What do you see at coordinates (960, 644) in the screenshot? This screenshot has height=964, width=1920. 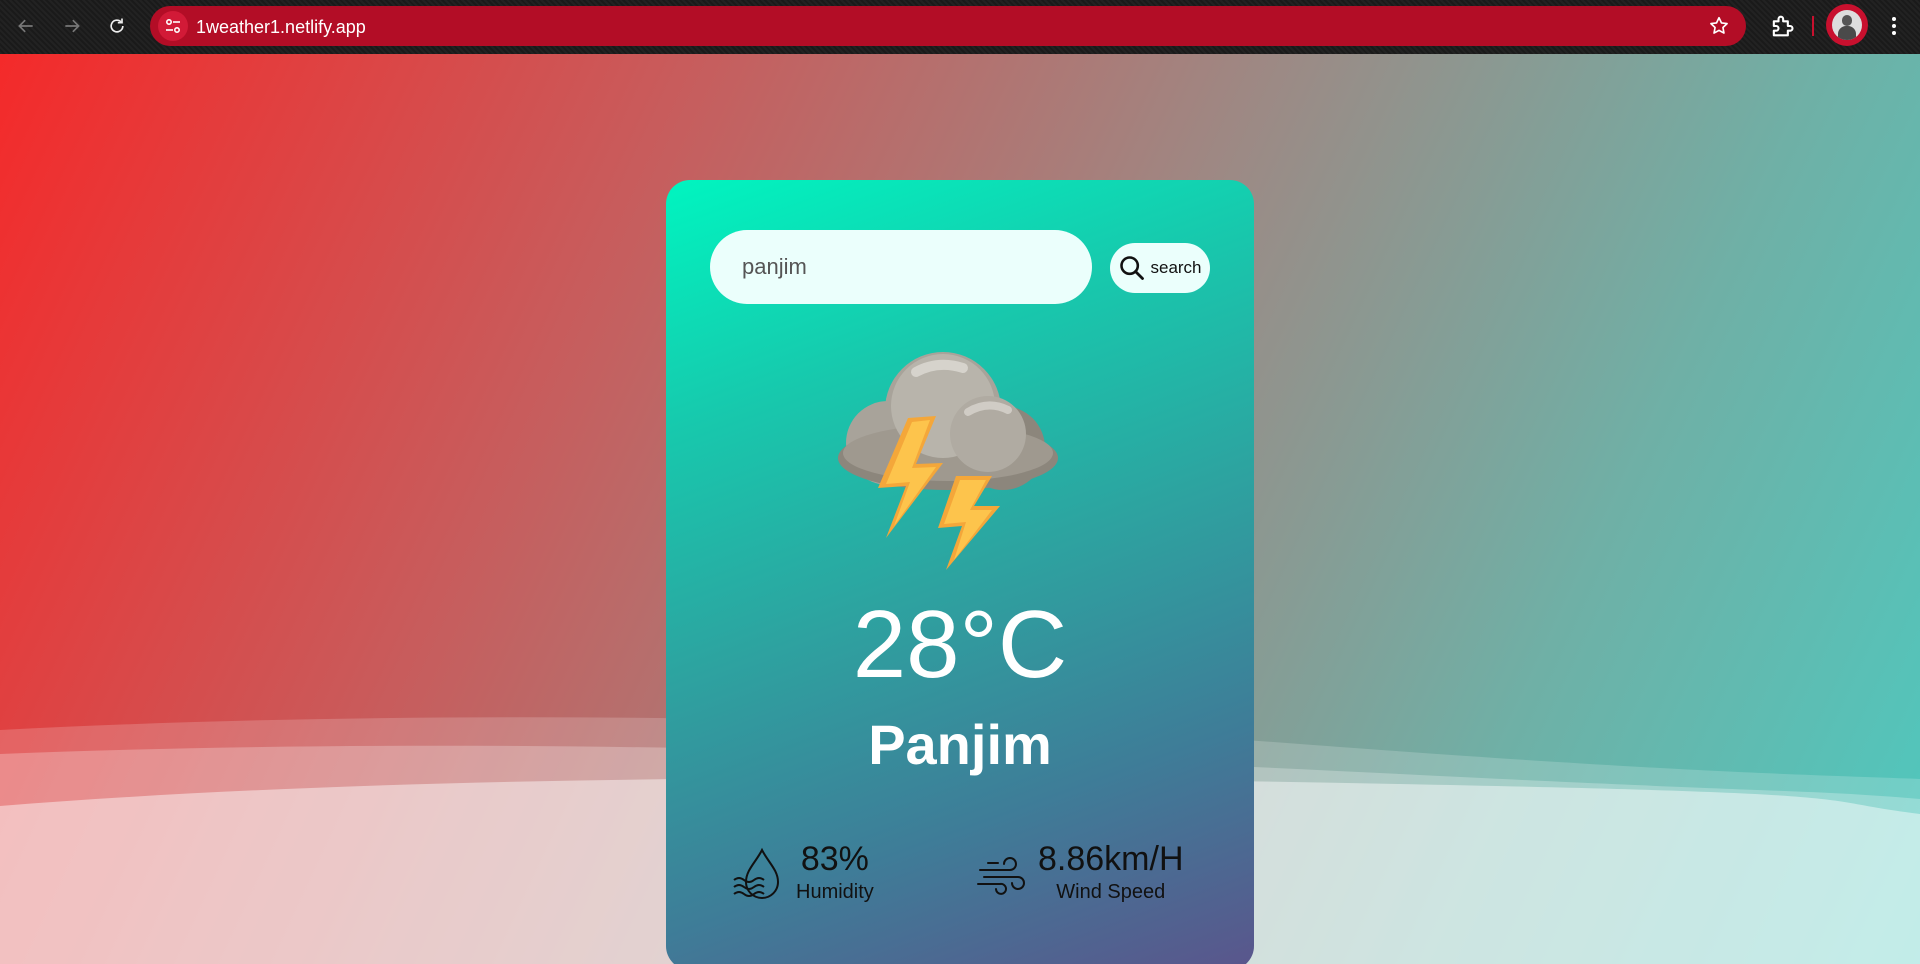 I see `temperature: 28°C` at bounding box center [960, 644].